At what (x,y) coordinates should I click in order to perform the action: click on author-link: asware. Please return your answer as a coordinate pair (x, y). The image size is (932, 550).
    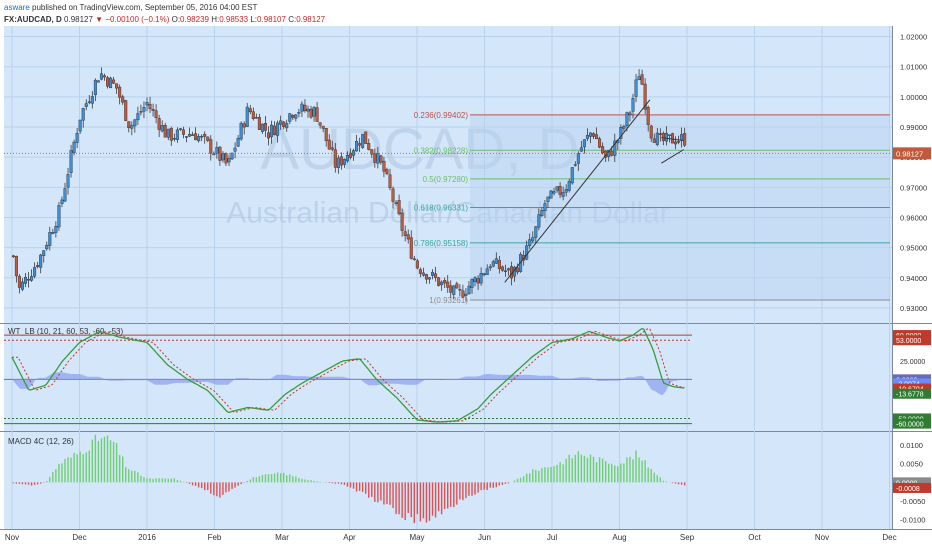
    Looking at the image, I should click on (17, 7).